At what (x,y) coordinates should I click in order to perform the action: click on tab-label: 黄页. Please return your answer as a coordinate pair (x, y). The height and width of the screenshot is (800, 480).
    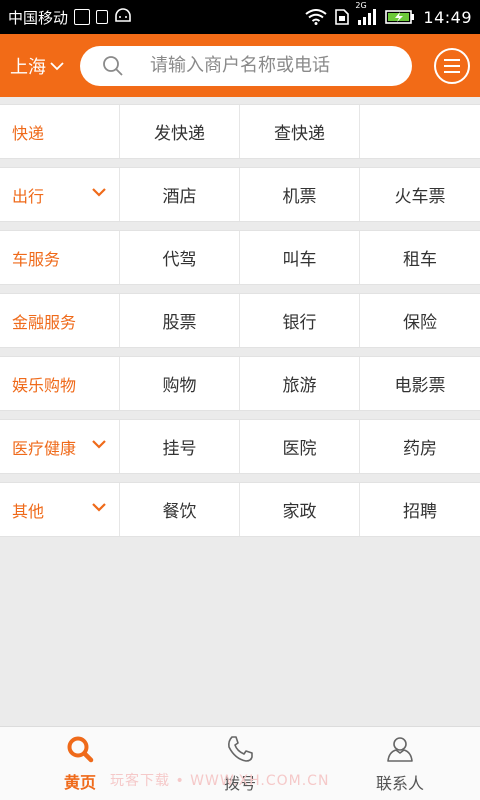
    Looking at the image, I should click on (79, 782).